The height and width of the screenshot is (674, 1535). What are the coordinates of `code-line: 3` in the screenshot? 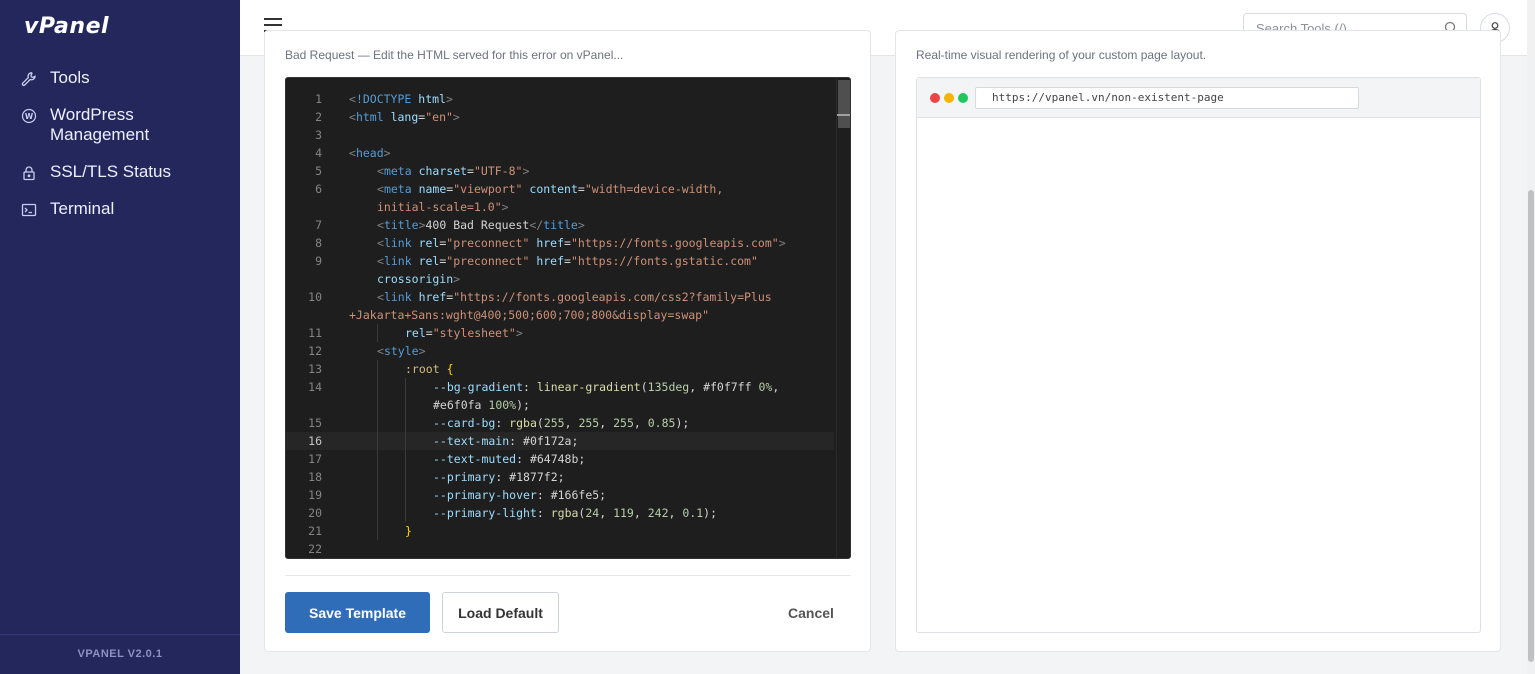 It's located at (560, 135).